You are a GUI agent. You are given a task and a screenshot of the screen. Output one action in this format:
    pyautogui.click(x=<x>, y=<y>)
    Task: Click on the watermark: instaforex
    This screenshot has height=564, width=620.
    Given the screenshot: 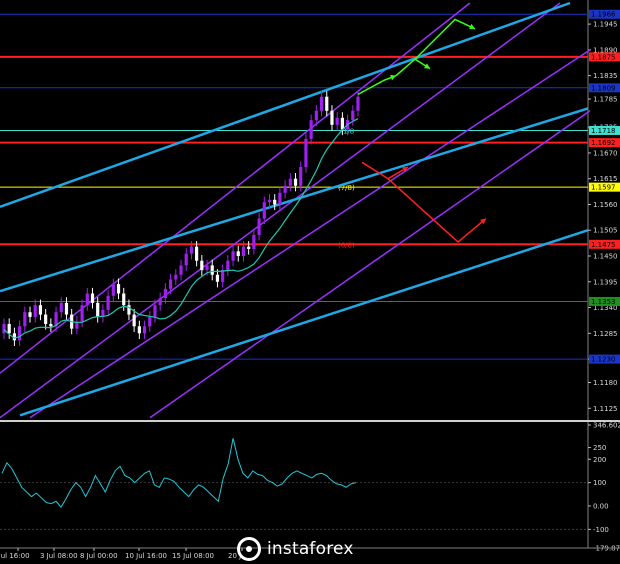 What is the action you would take?
    pyautogui.click(x=307, y=548)
    